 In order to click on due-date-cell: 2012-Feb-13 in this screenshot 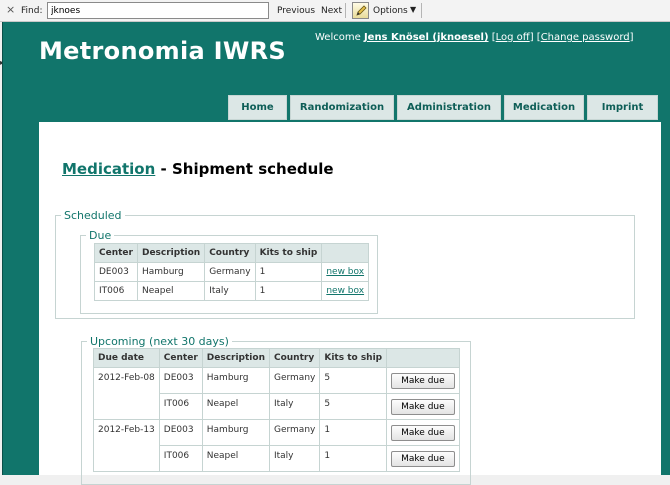, I will do `click(126, 432)`.